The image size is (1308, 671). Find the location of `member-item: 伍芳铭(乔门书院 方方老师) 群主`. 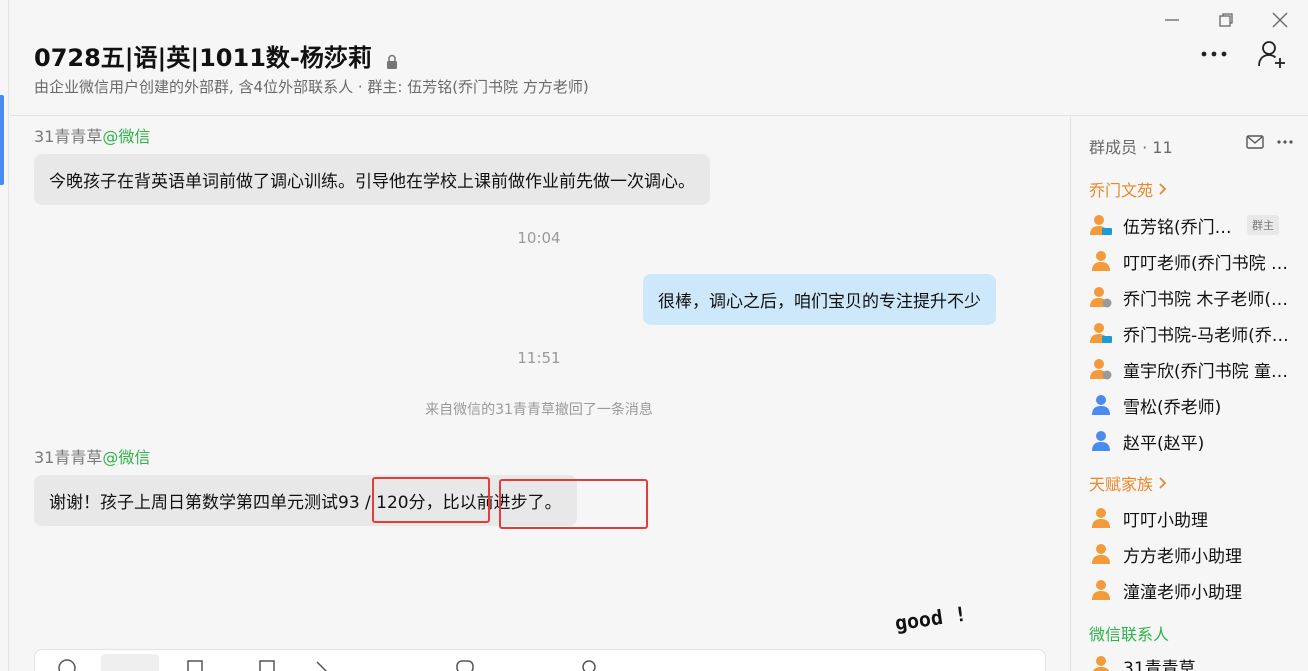

member-item: 伍芳铭(乔门书院 方方老师) 群主 is located at coordinates (1194, 225).